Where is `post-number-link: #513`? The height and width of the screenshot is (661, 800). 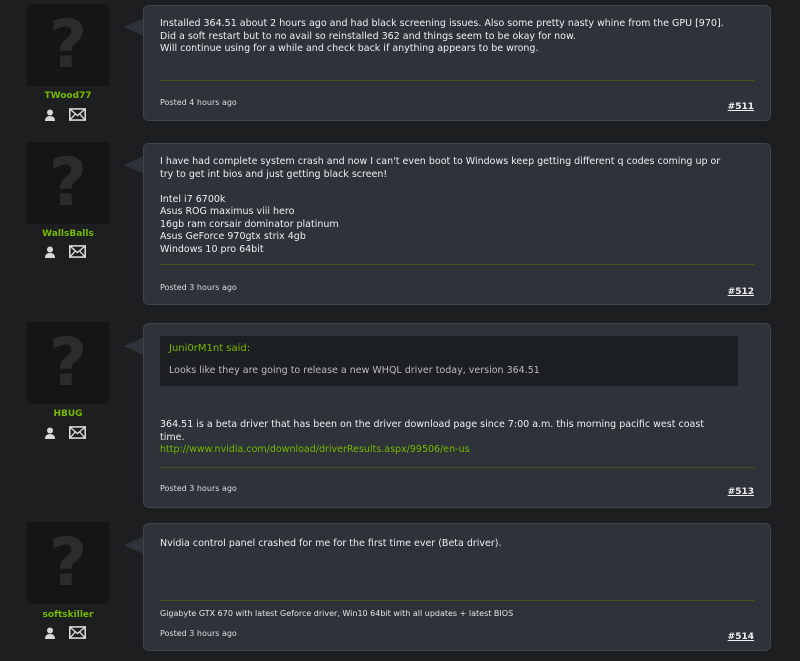
post-number-link: #513 is located at coordinates (741, 492).